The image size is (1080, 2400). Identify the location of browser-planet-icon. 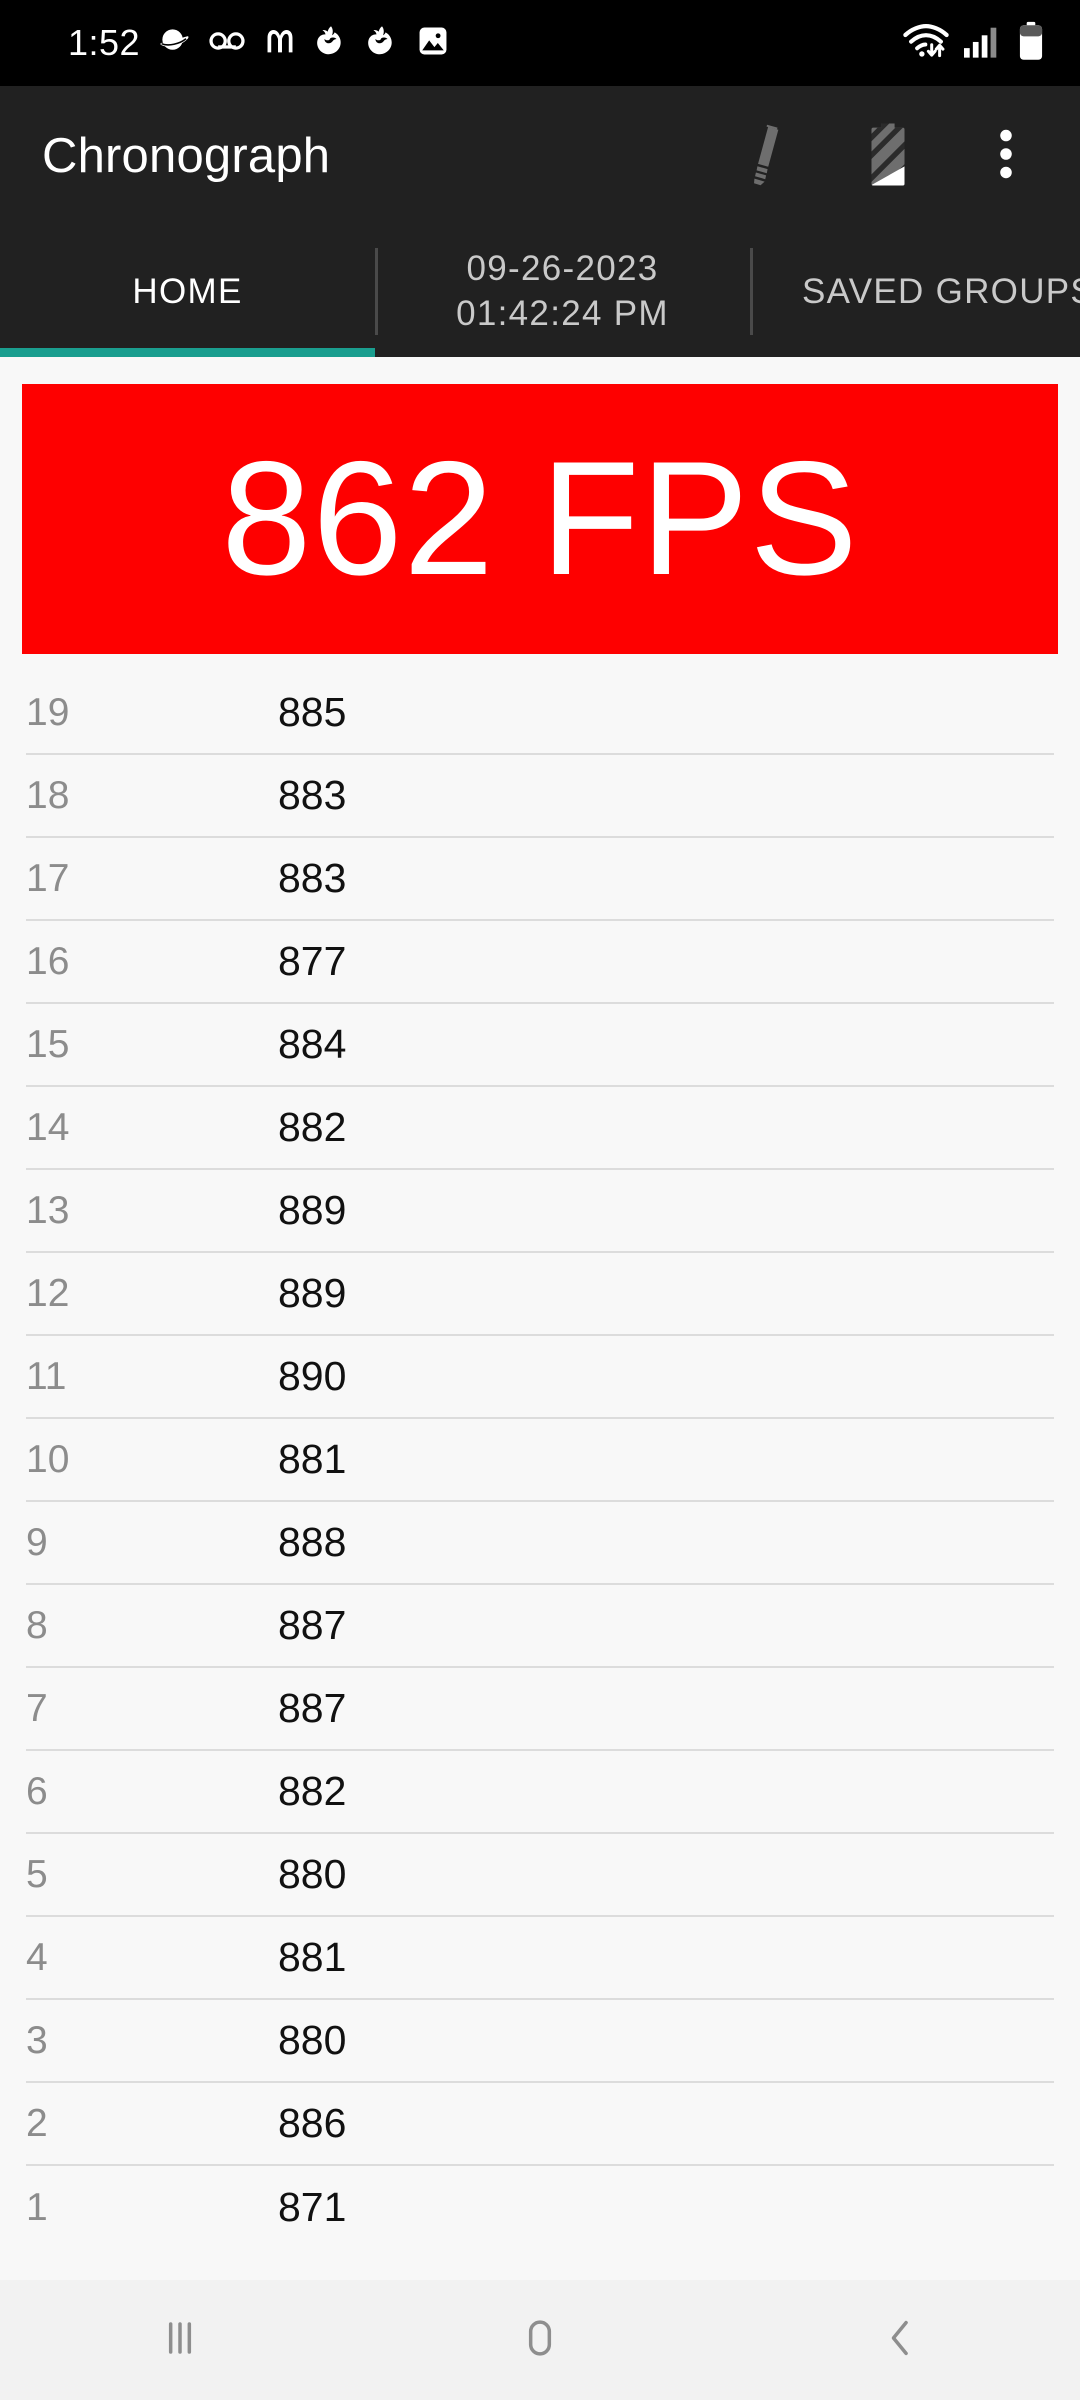
(174, 43).